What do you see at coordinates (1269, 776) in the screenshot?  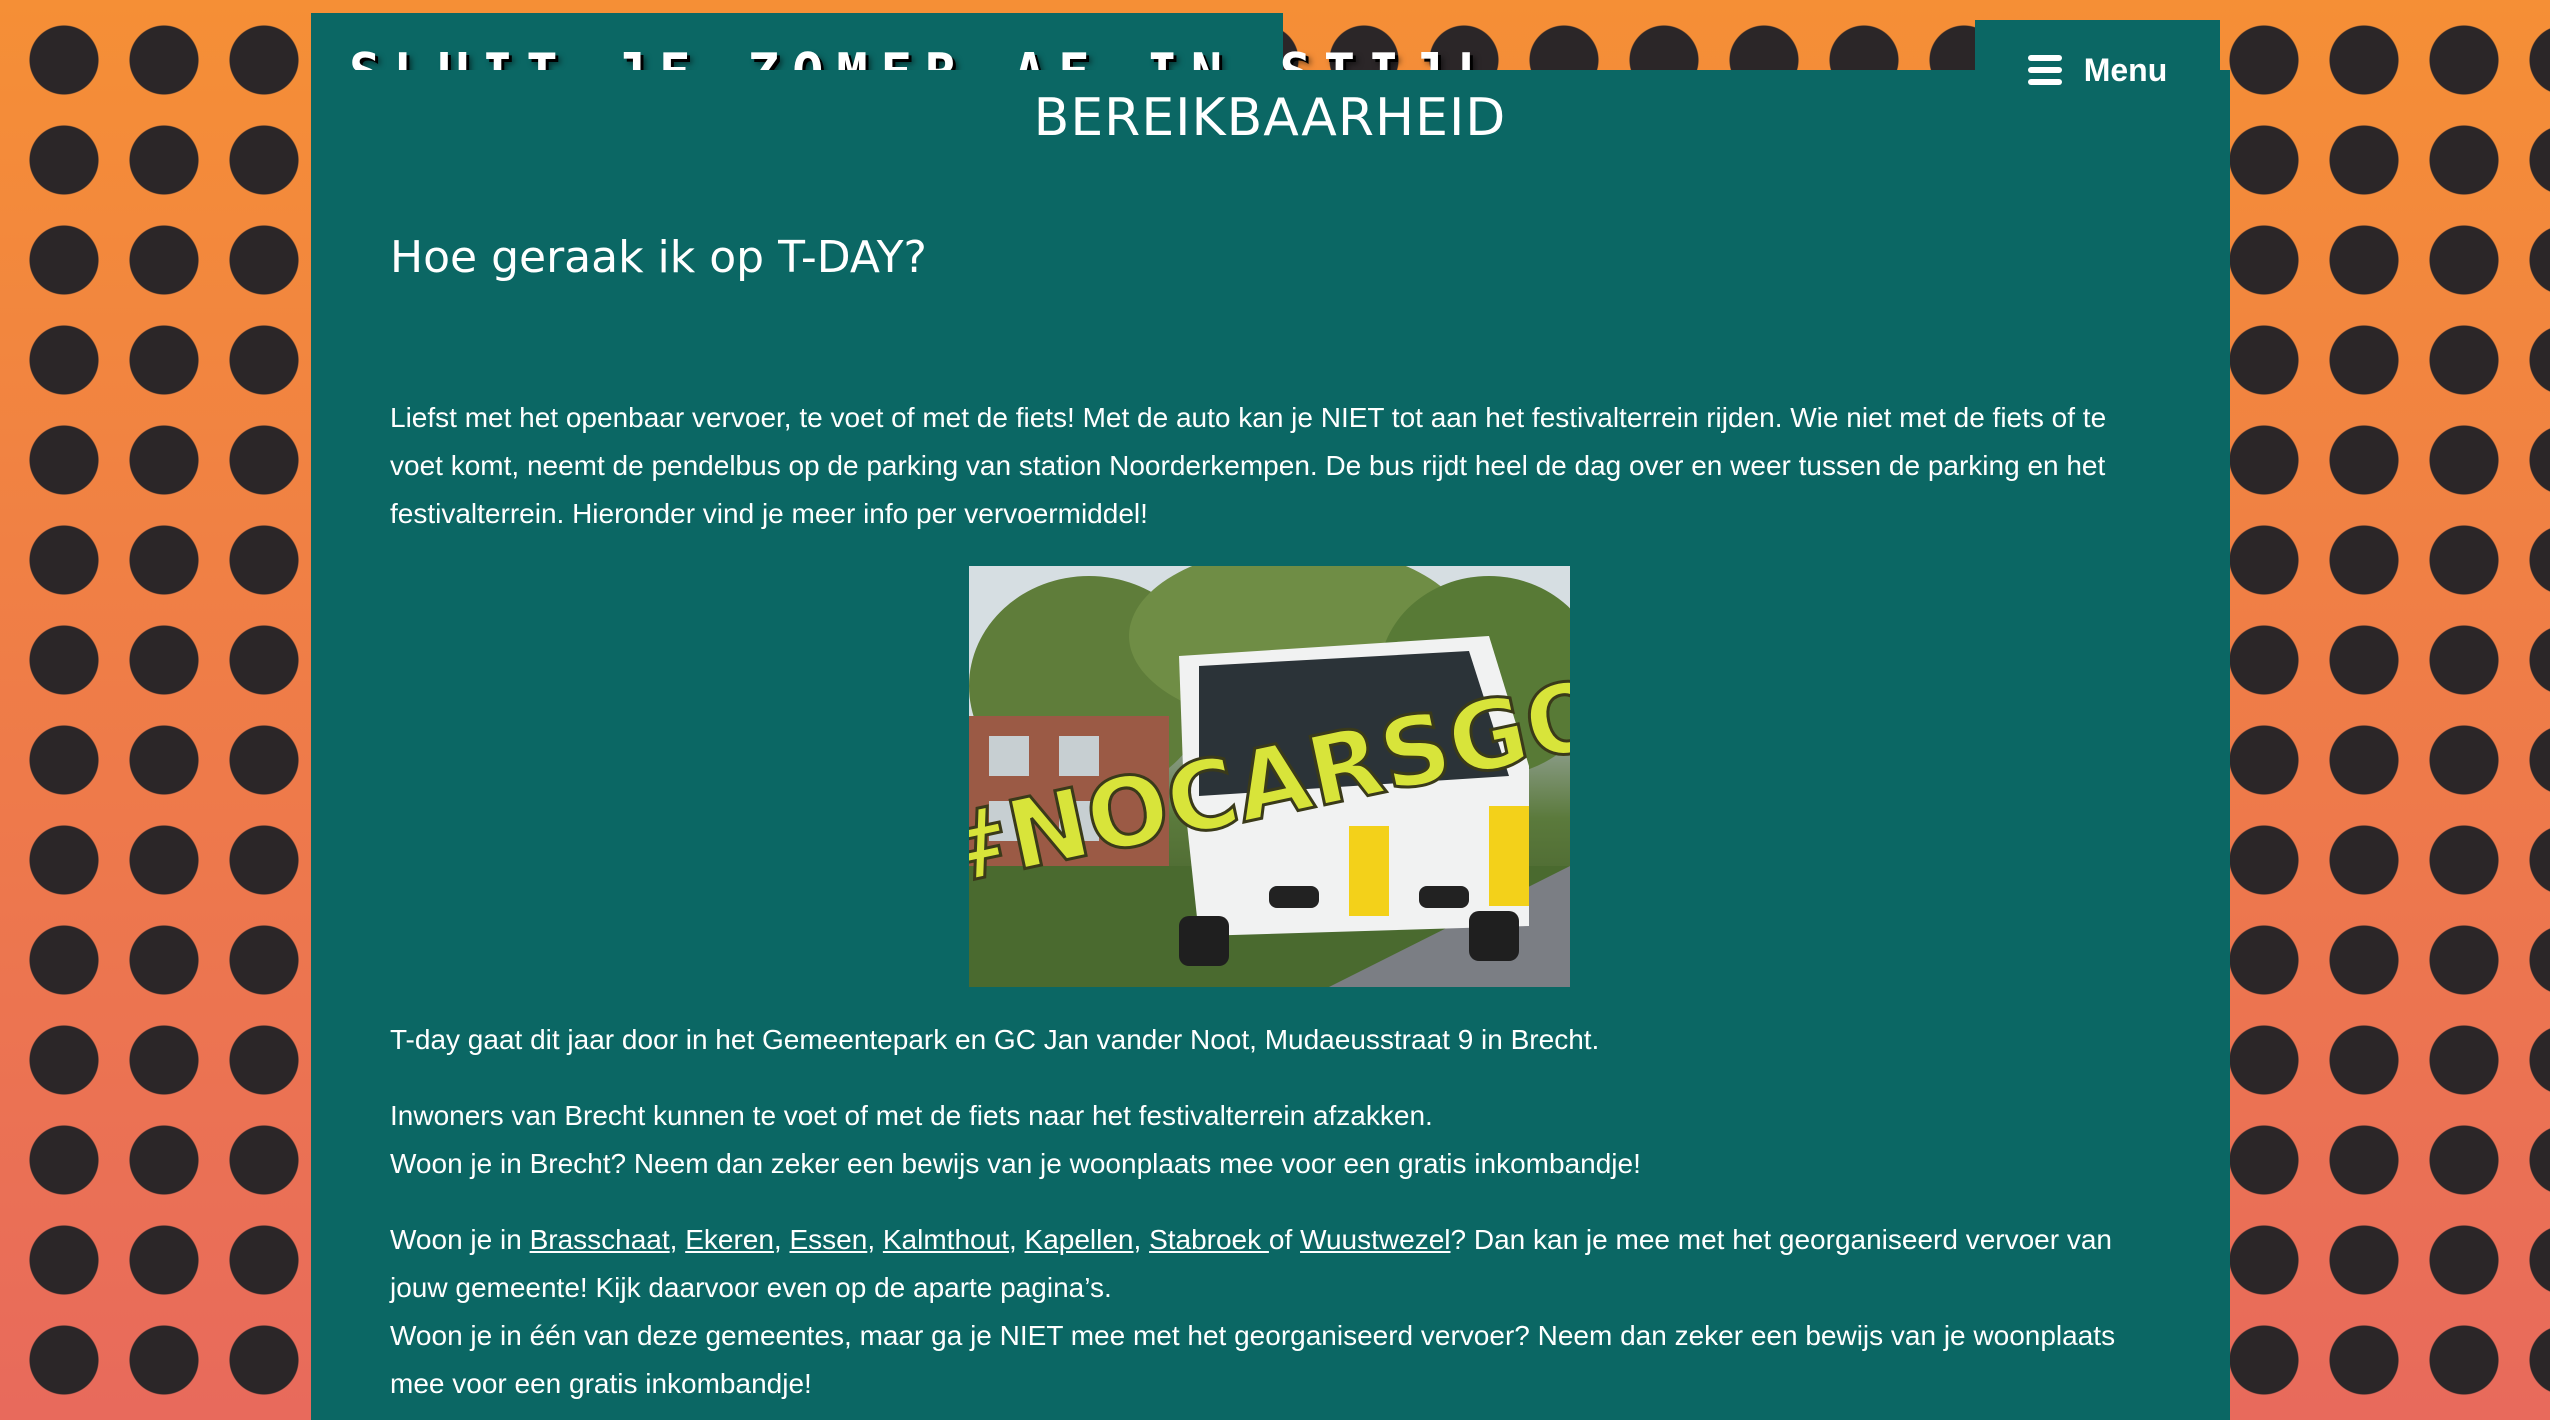 I see `nocarsgo-bus-image: #NOCARSGO` at bounding box center [1269, 776].